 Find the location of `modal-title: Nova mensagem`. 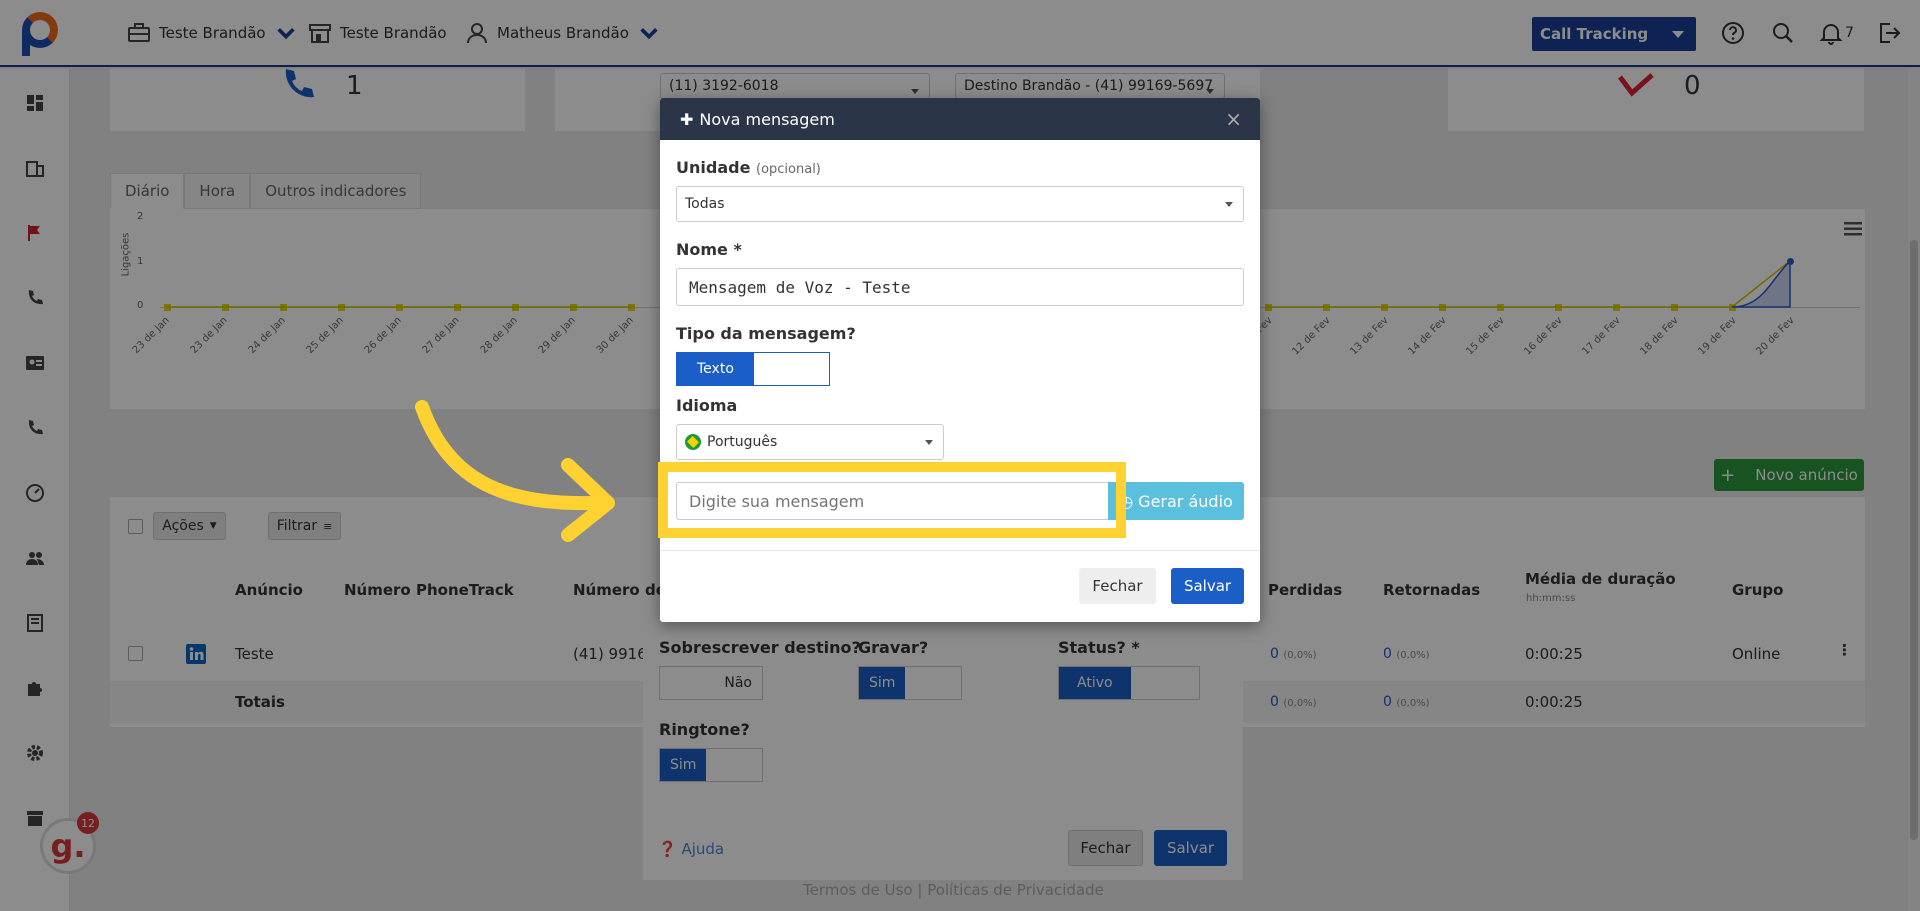

modal-title: Nova mensagem is located at coordinates (767, 119).